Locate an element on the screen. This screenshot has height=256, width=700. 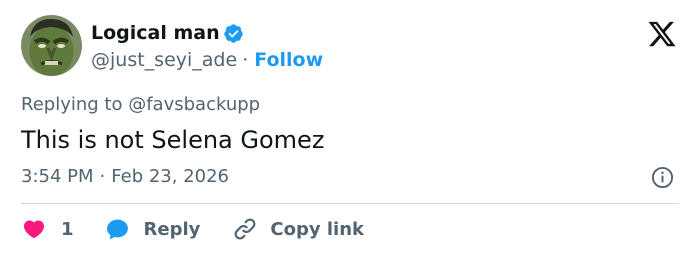
avatar is located at coordinates (51, 45).